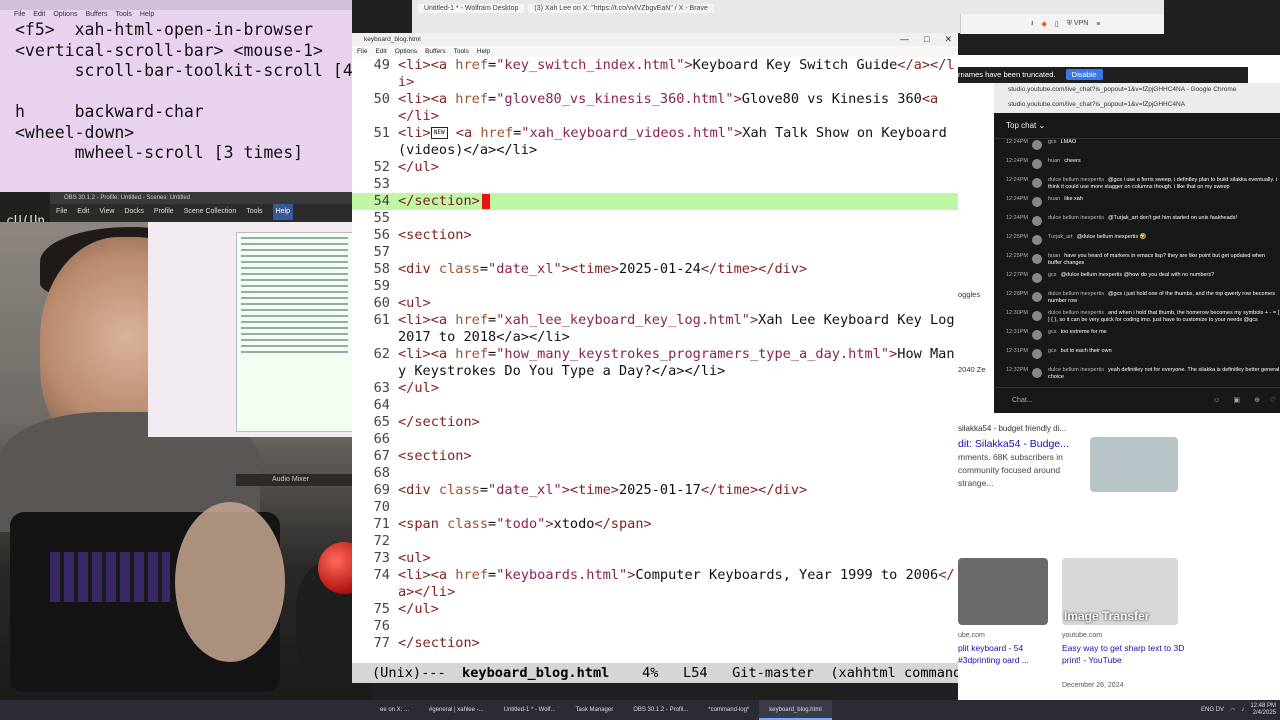  What do you see at coordinates (1137, 205) in the screenshot?
I see `chat-message: 12:24PM huan like xah` at bounding box center [1137, 205].